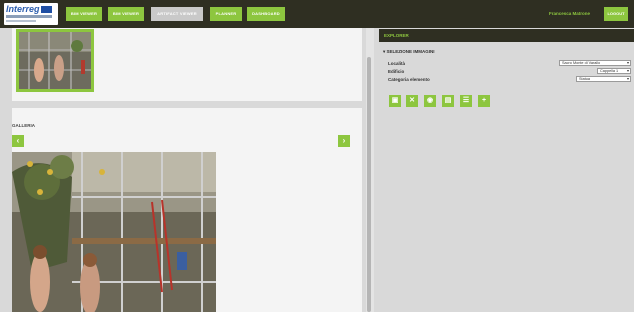 Image resolution: width=634 pixels, height=312 pixels. I want to click on clear-button: ✕, so click(412, 101).